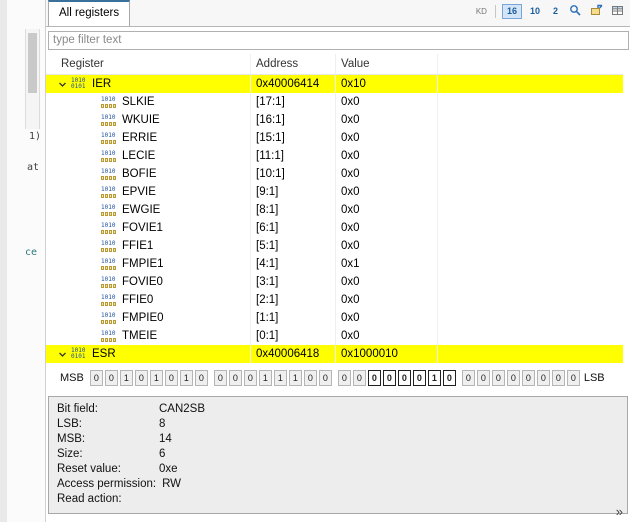 Image resolution: width=630 pixels, height=522 pixels. What do you see at coordinates (35, 136) in the screenshot?
I see `editor-text-fragment: 1)` at bounding box center [35, 136].